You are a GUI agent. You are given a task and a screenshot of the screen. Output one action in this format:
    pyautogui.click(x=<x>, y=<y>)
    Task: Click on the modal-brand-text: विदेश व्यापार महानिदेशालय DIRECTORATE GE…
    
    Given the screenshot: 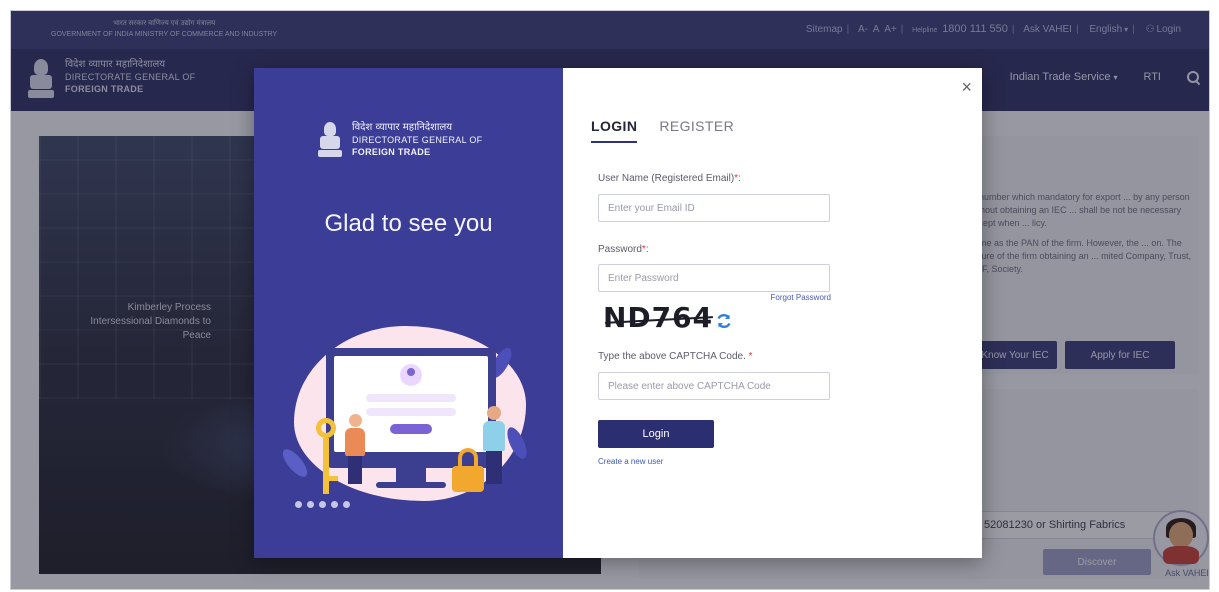 What is the action you would take?
    pyautogui.click(x=417, y=141)
    